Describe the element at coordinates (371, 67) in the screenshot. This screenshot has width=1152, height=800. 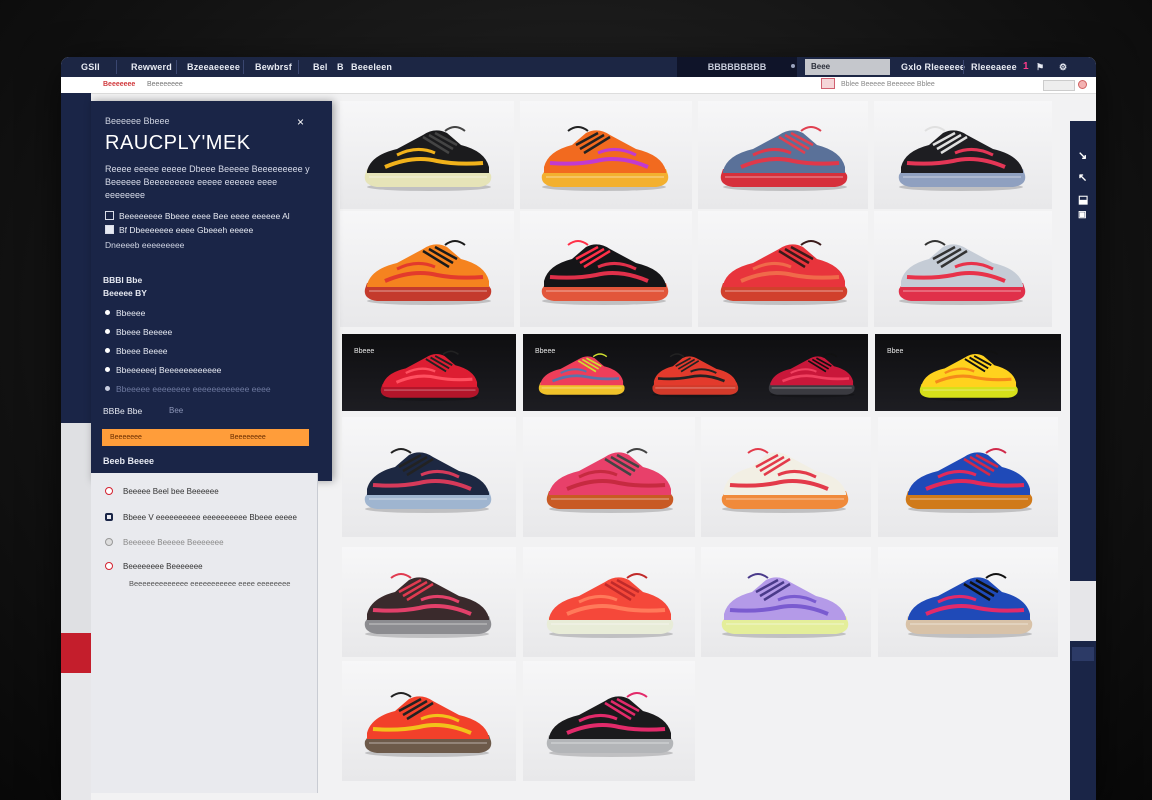
I see `nav-item-new: Beeeleen` at that location.